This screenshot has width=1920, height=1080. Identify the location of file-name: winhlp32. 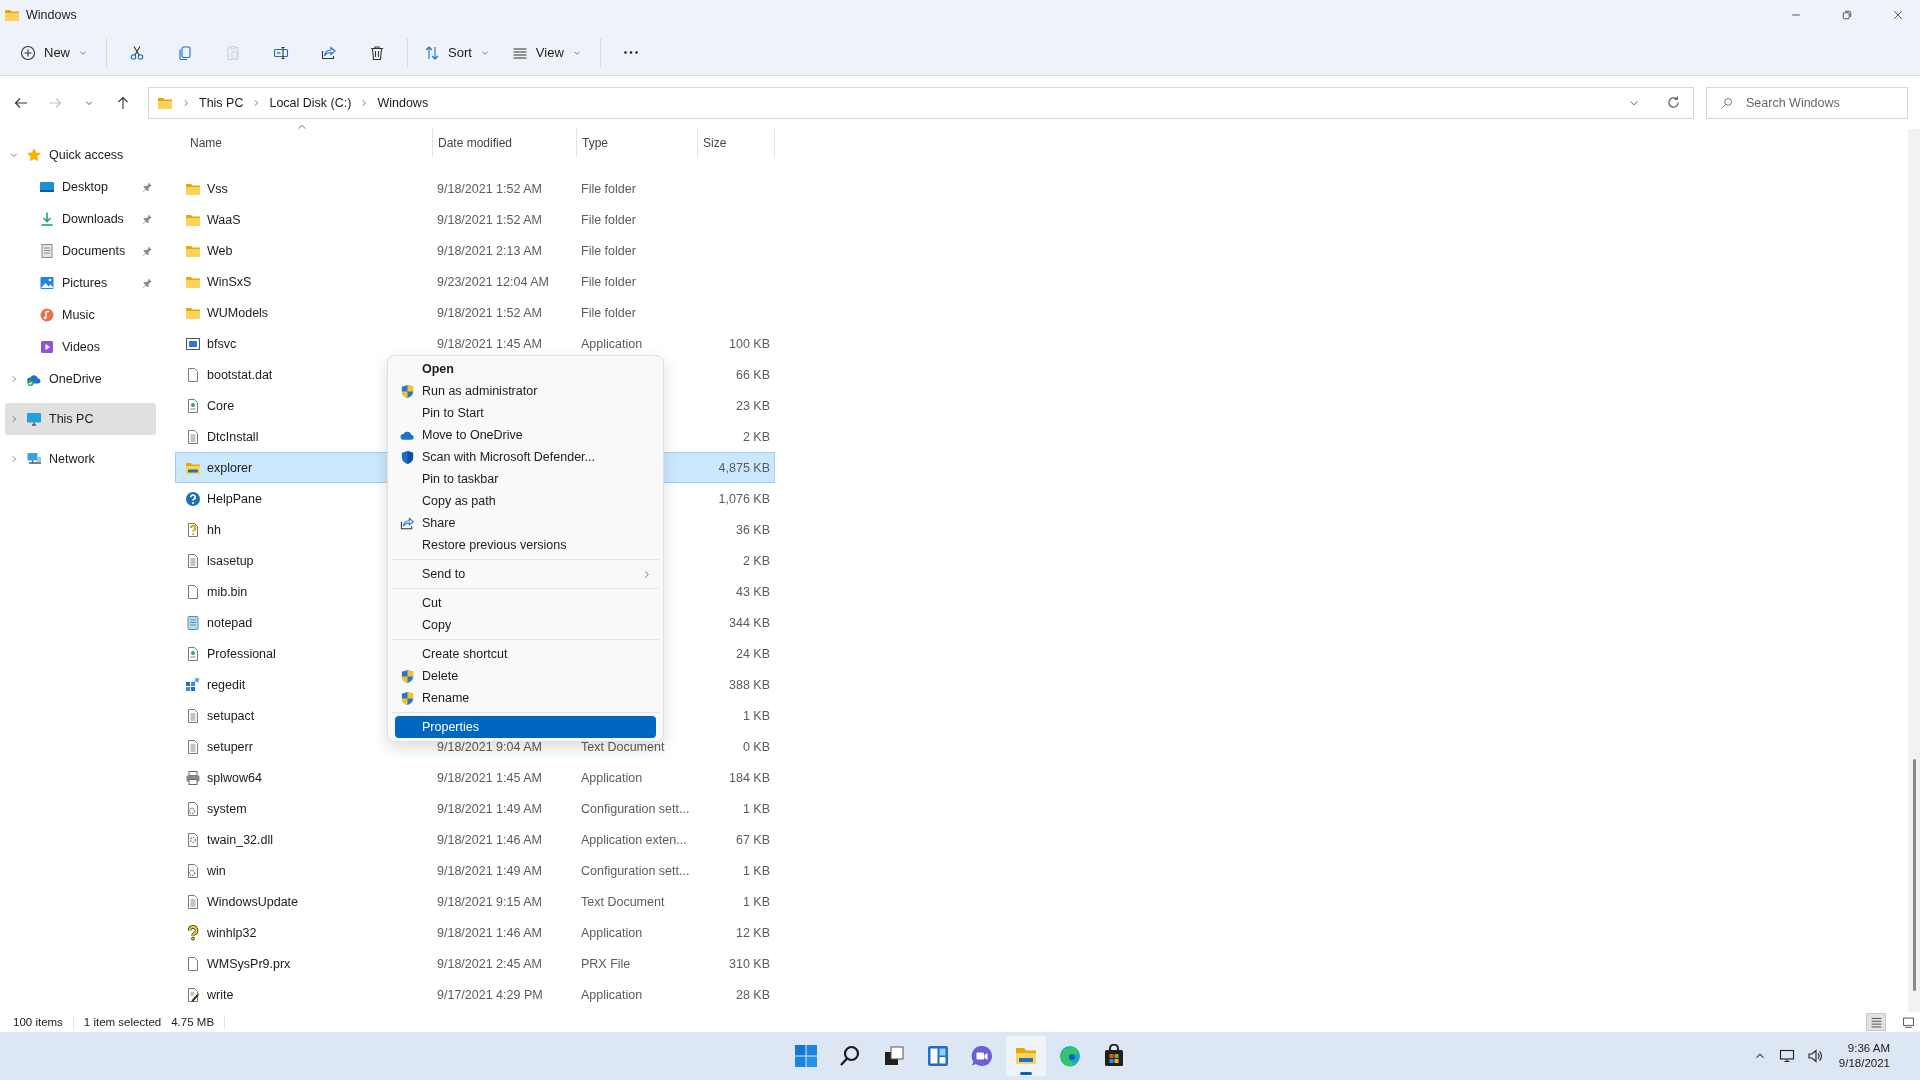
(232, 932).